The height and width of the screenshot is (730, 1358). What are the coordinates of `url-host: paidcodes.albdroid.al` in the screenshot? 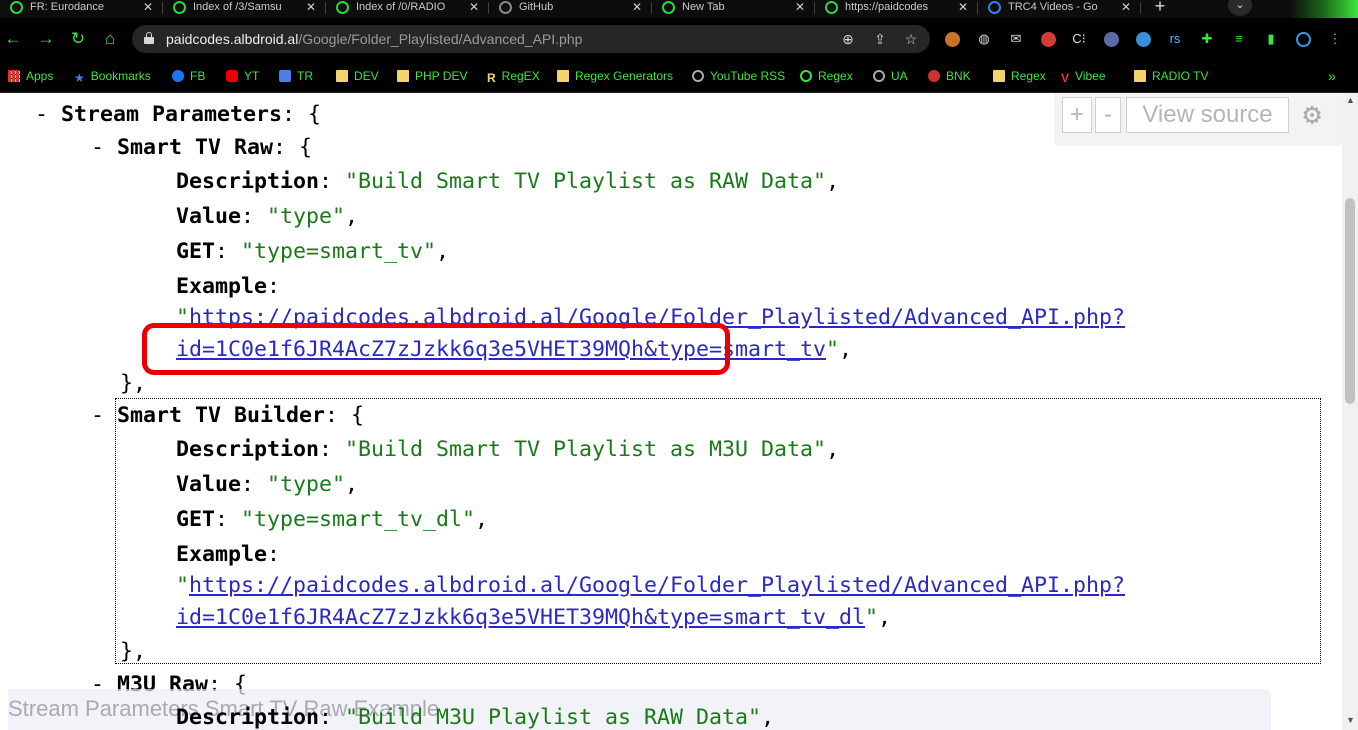 It's located at (232, 39).